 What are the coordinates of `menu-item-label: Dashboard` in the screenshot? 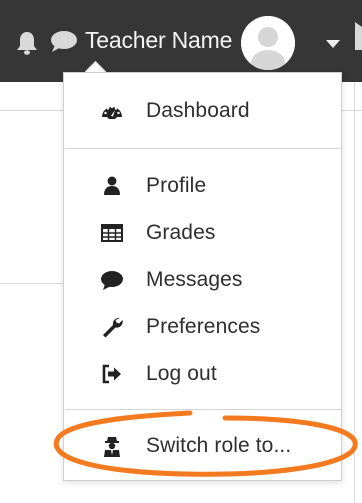 It's located at (198, 110).